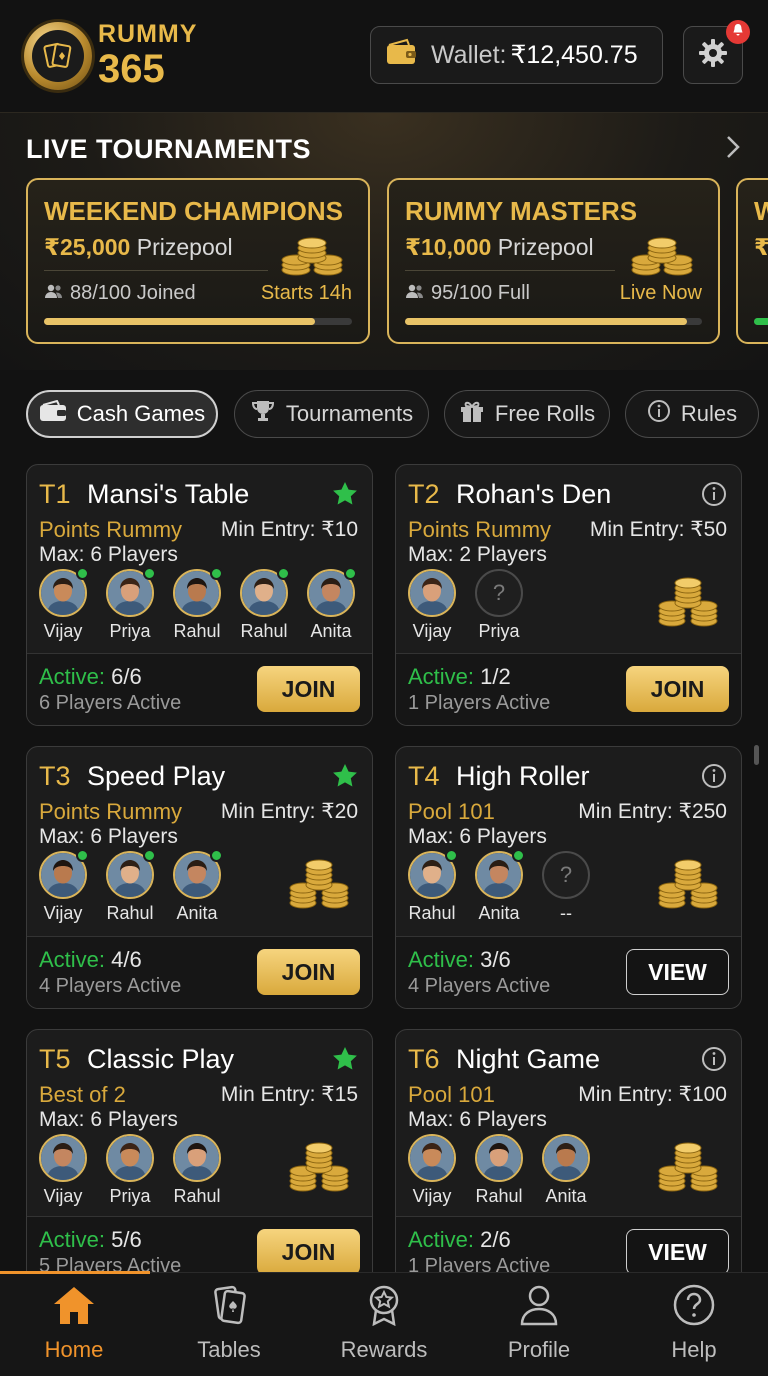 The width and height of the screenshot is (768, 1376). I want to click on nav-help: Help, so click(694, 1323).